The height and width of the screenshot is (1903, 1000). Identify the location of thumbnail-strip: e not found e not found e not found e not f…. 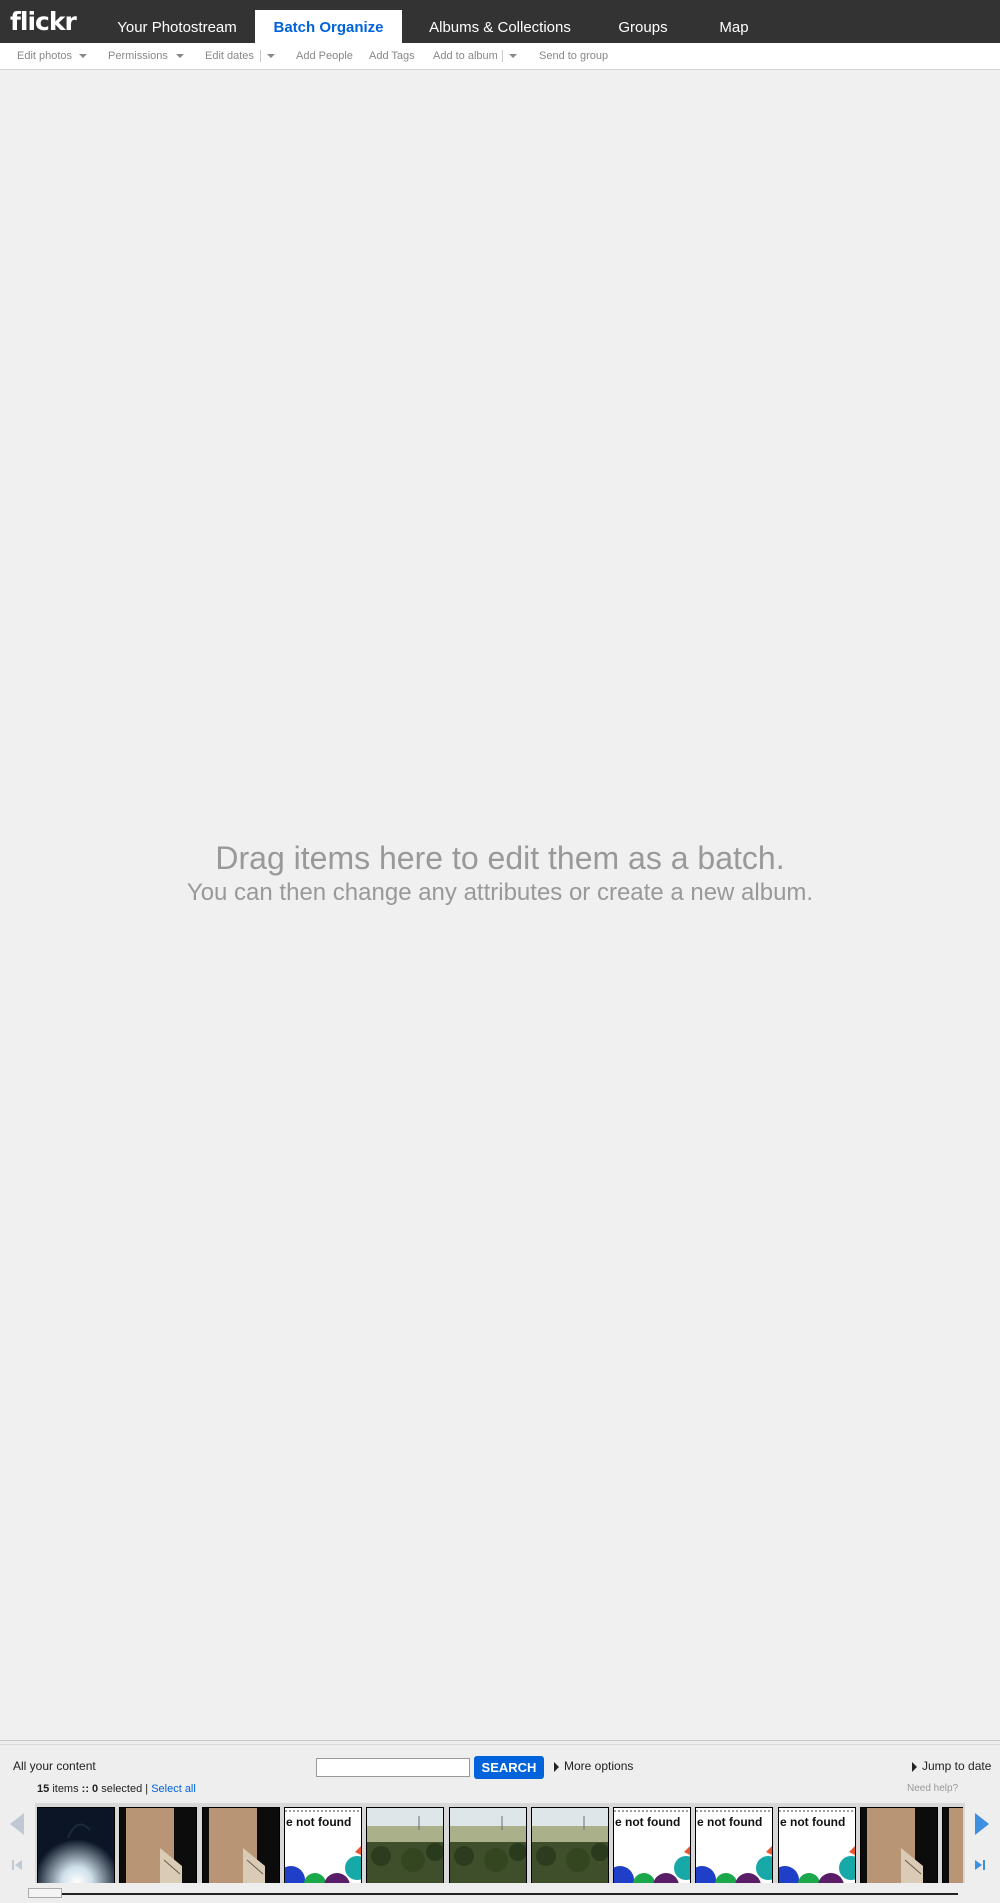
(499, 1843).